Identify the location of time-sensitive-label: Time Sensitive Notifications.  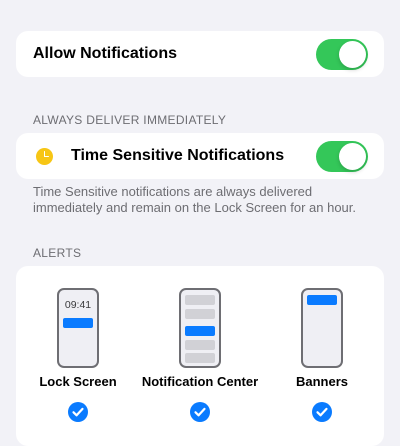
(178, 155).